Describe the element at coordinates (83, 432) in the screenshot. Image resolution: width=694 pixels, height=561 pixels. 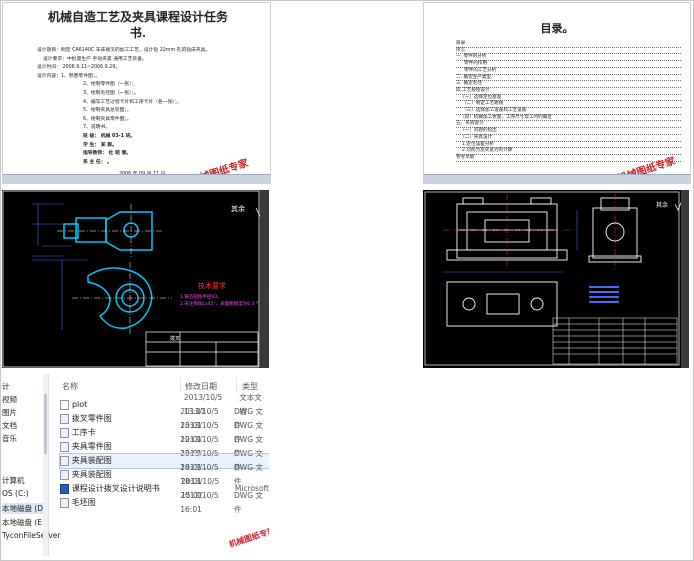
I see `file-name: 工序卡` at that location.